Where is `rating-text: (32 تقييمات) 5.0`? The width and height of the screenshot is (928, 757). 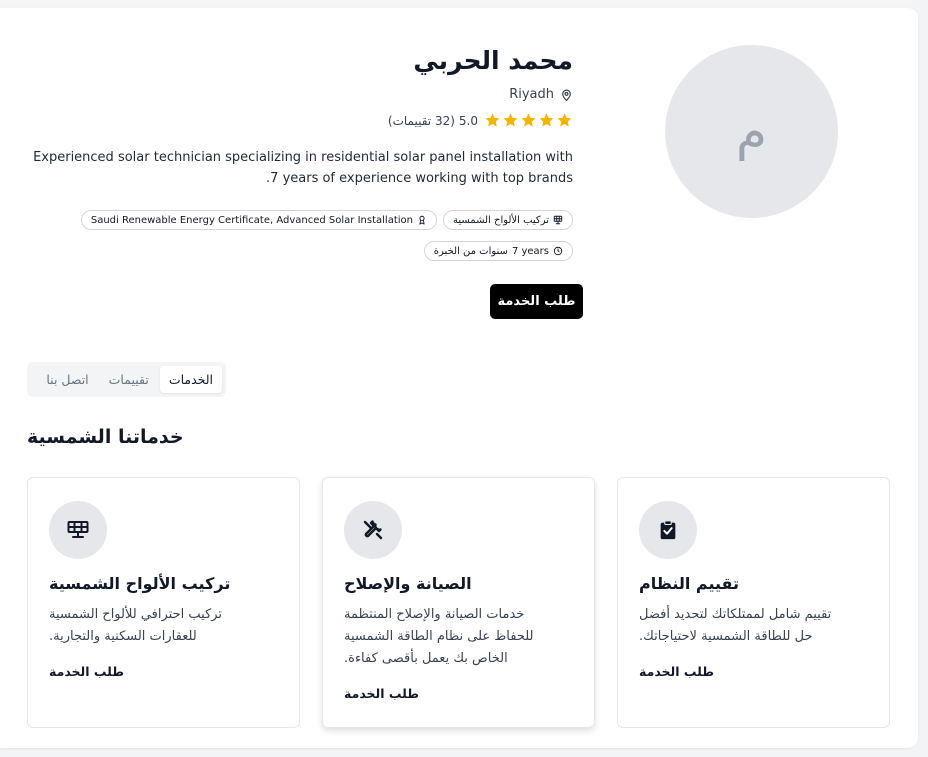 rating-text: (32 تقييمات) 5.0 is located at coordinates (433, 121).